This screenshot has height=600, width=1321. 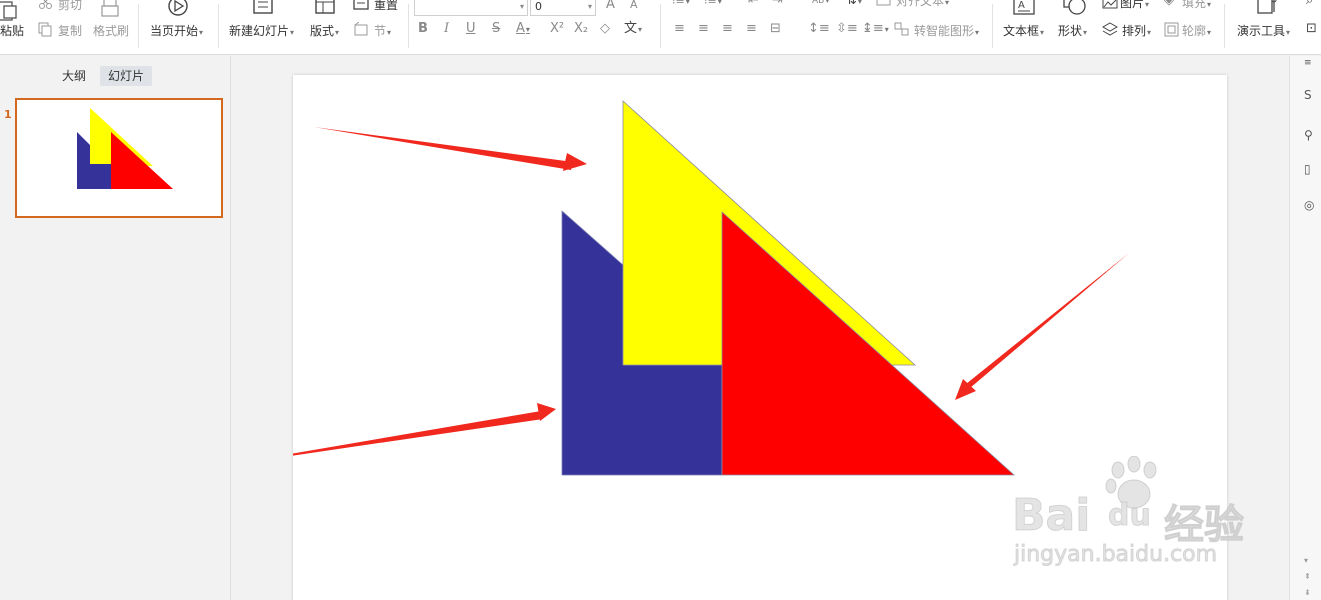 What do you see at coordinates (1051, 516) in the screenshot?
I see `watermark-brand: Bai` at bounding box center [1051, 516].